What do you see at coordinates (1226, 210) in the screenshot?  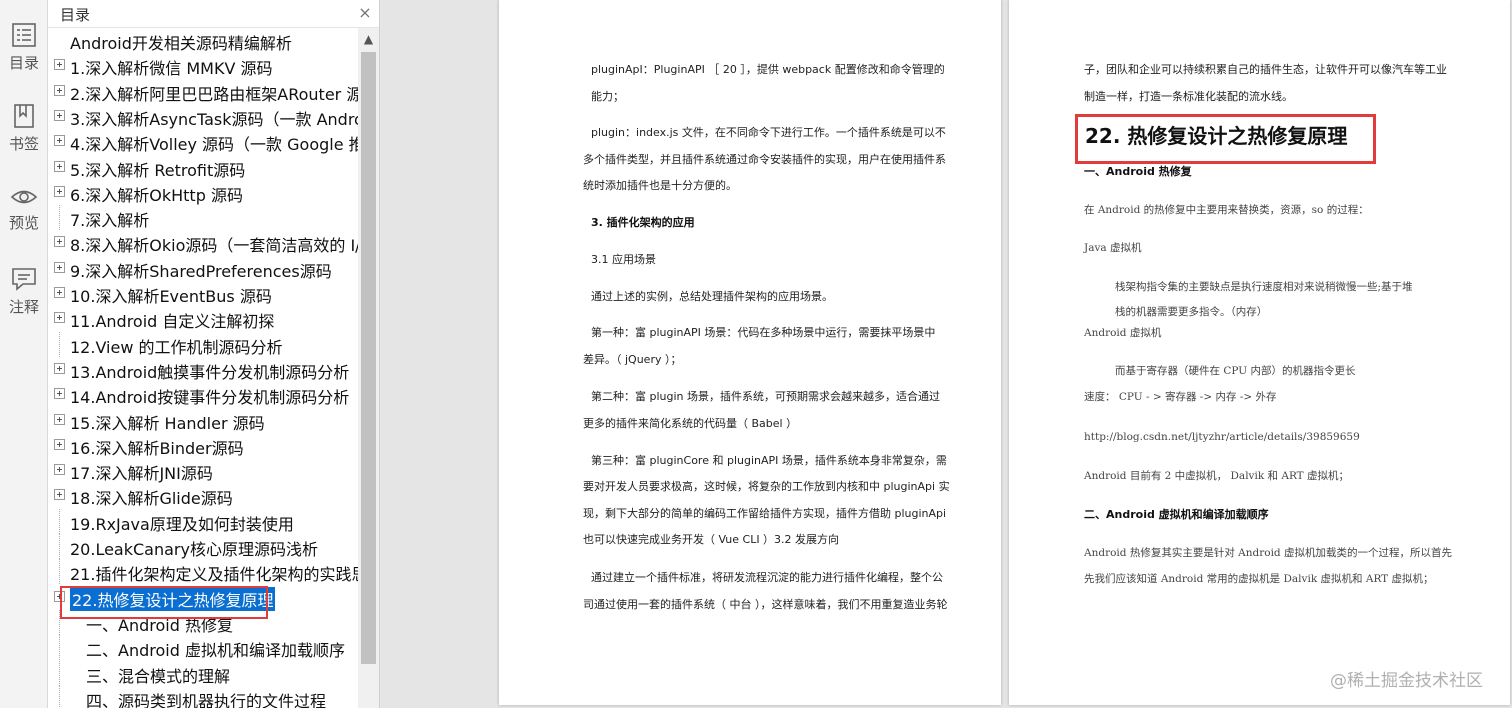 I see `paragraph-line: 在 Android 的热修复中主要用来替换类，资源，so 的过程：` at bounding box center [1226, 210].